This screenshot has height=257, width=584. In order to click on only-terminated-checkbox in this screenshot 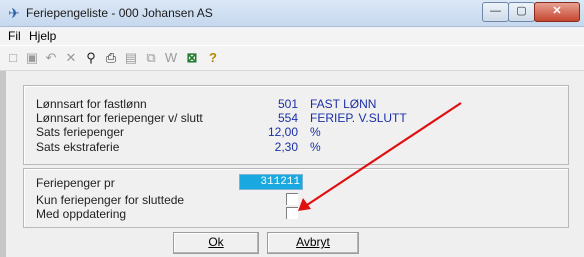, I will do `click(292, 199)`.